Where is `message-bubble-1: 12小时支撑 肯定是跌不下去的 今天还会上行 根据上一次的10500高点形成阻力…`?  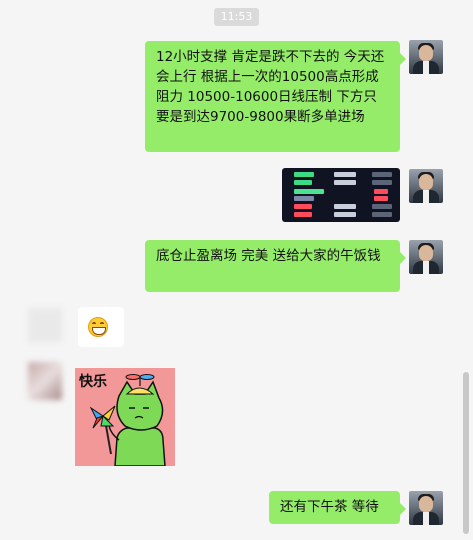
message-bubble-1: 12小时支撑 肯定是跌不下去的 今天还会上行 根据上一次的10500高点形成阻力… is located at coordinates (275, 96).